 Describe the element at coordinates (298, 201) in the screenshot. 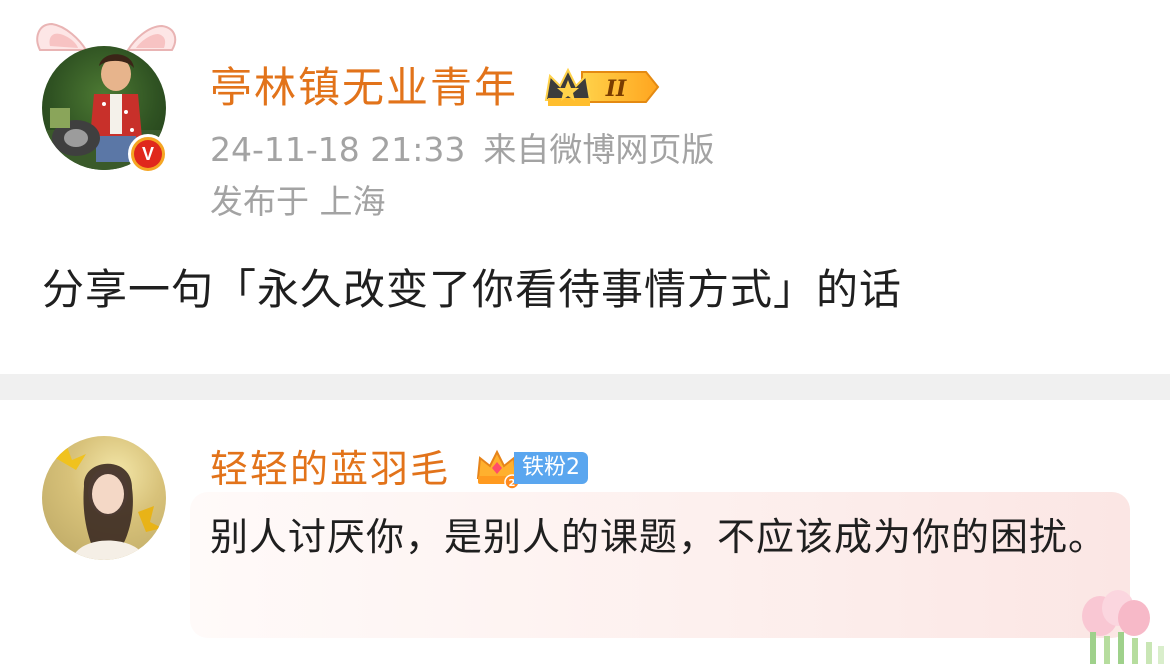

I see `post-location: 发布于 上海` at that location.